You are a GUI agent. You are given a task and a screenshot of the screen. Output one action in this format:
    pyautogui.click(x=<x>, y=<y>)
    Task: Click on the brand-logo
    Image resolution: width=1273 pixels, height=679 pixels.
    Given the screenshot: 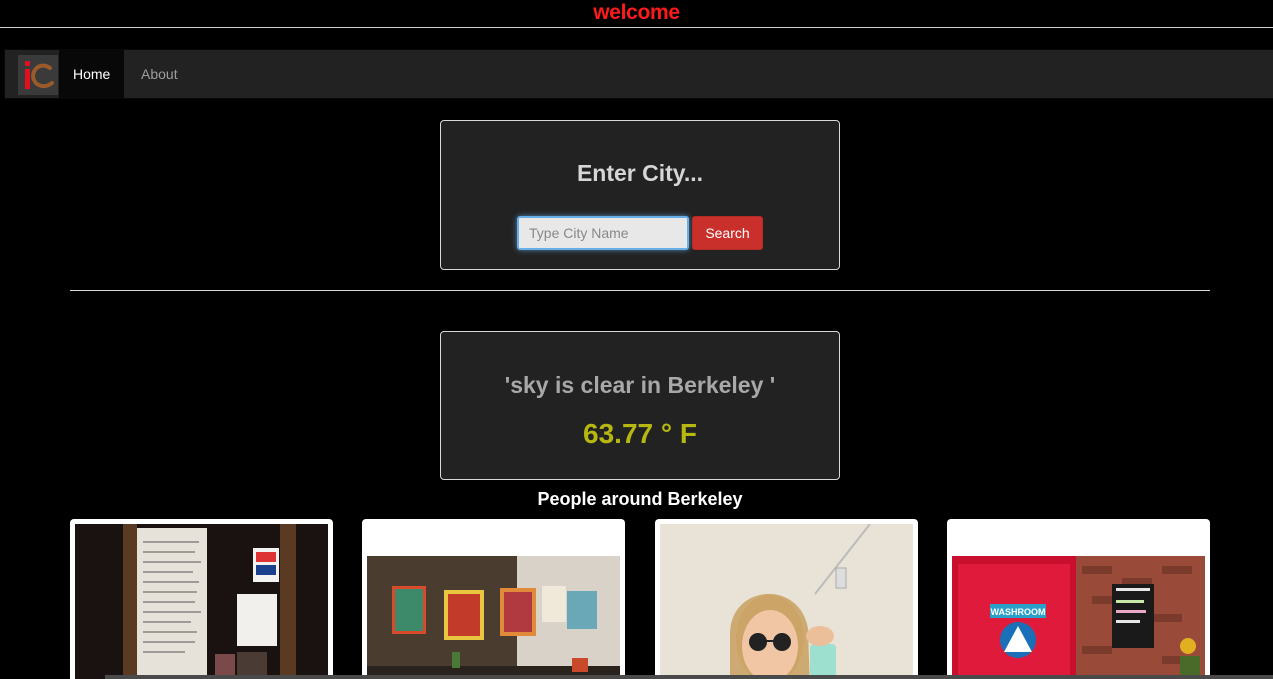 What is the action you would take?
    pyautogui.click(x=38, y=75)
    